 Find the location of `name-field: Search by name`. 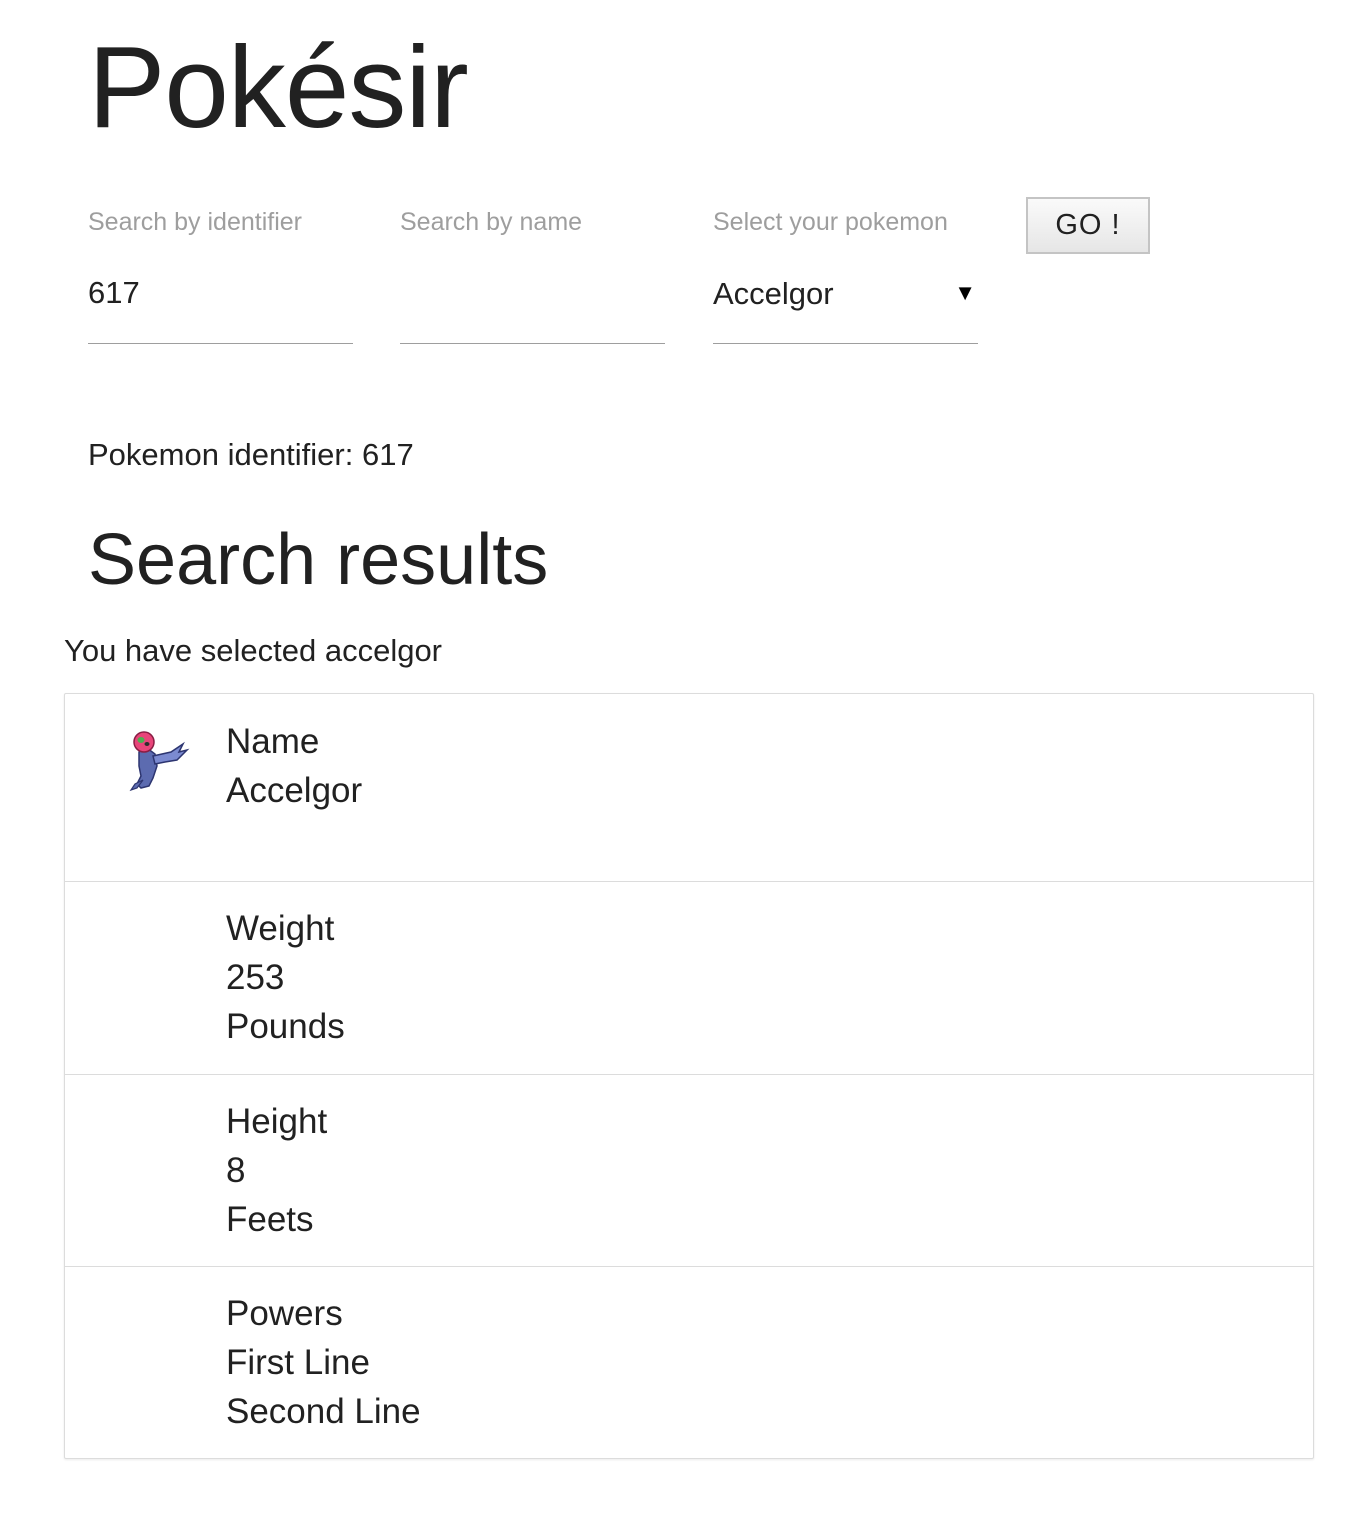

name-field: Search by name is located at coordinates (532, 272).